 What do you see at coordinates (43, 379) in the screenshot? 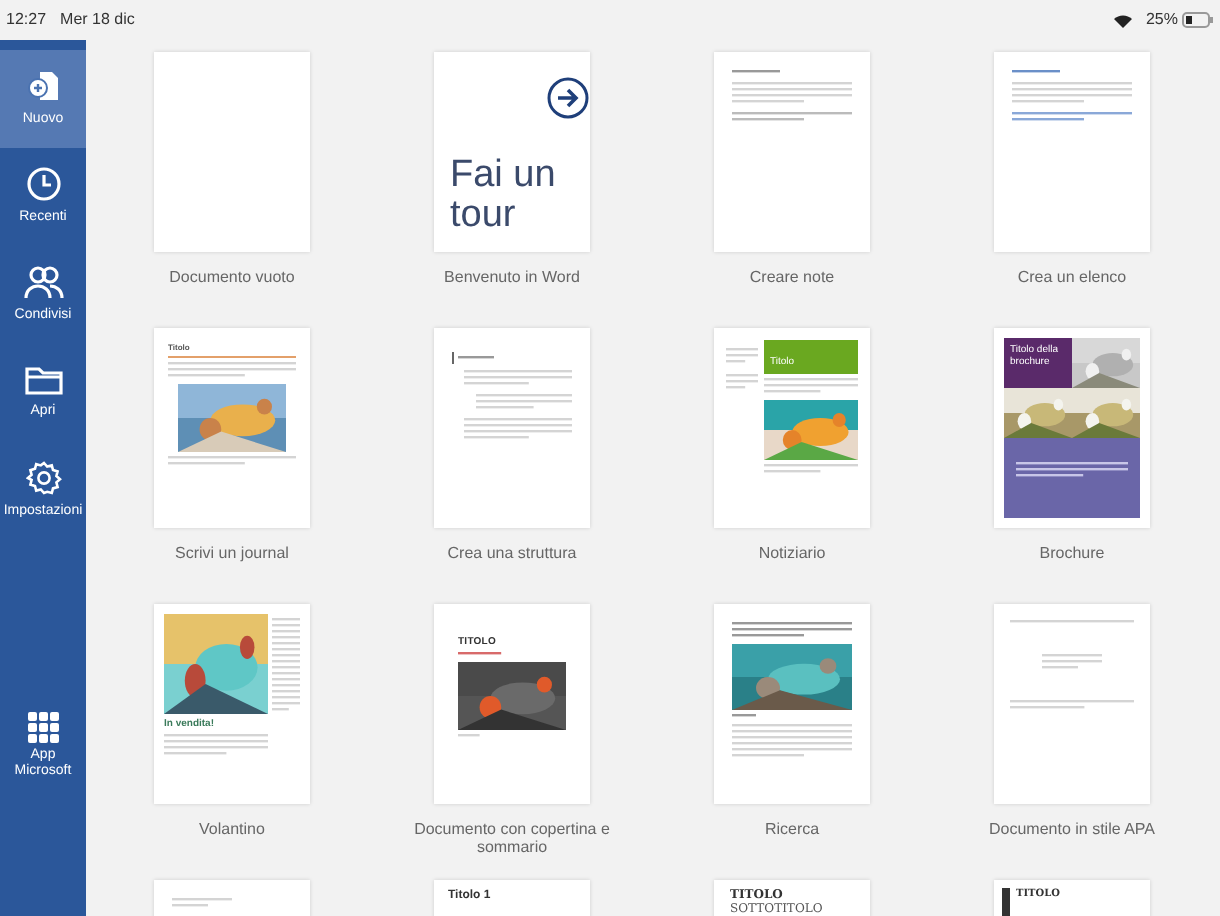
I see `folder-icon` at bounding box center [43, 379].